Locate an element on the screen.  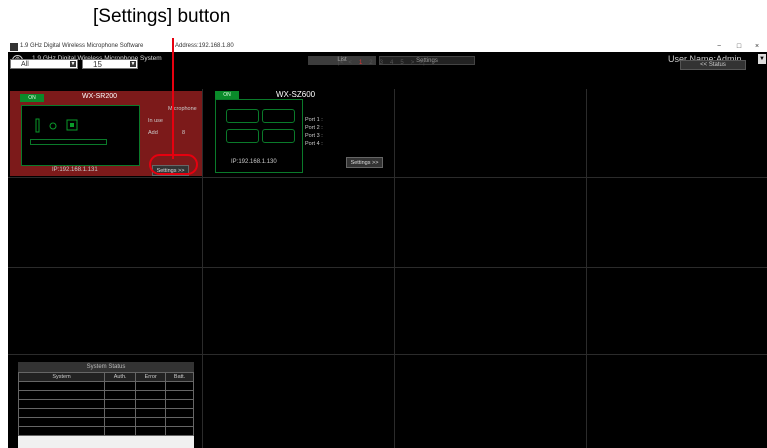
window-address: Address:192.168.1.80 is located at coordinates (204, 46).